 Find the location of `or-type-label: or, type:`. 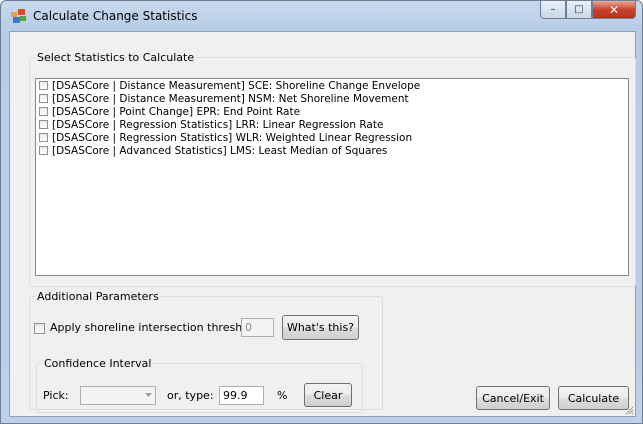

or-type-label: or, type: is located at coordinates (190, 395).